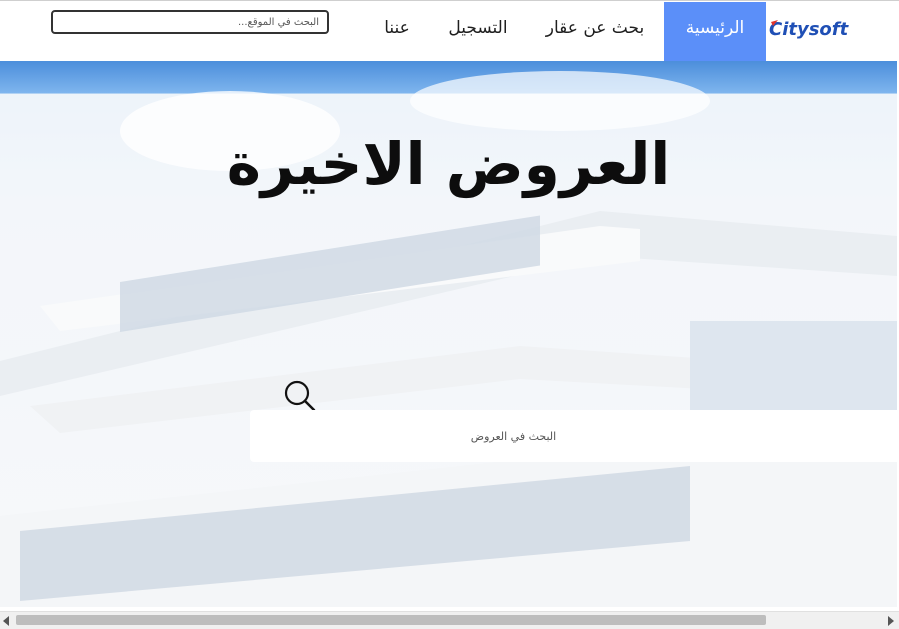 The height and width of the screenshot is (629, 899). Describe the element at coordinates (448, 164) in the screenshot. I see `page-title: العروض الاخيرة` at that location.